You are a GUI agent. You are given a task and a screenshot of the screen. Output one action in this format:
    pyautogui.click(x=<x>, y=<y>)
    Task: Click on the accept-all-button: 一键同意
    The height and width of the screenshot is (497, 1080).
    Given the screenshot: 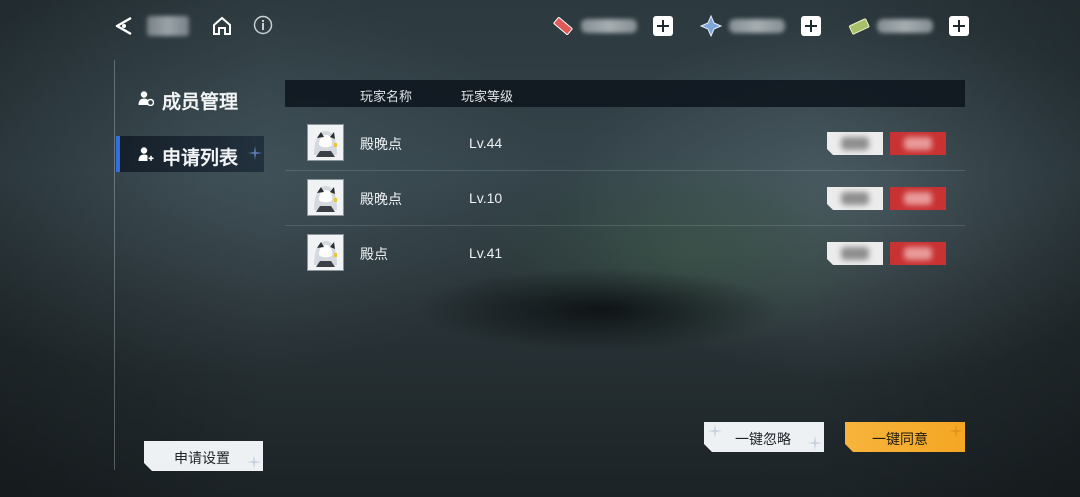 What is the action you would take?
    pyautogui.click(x=905, y=437)
    